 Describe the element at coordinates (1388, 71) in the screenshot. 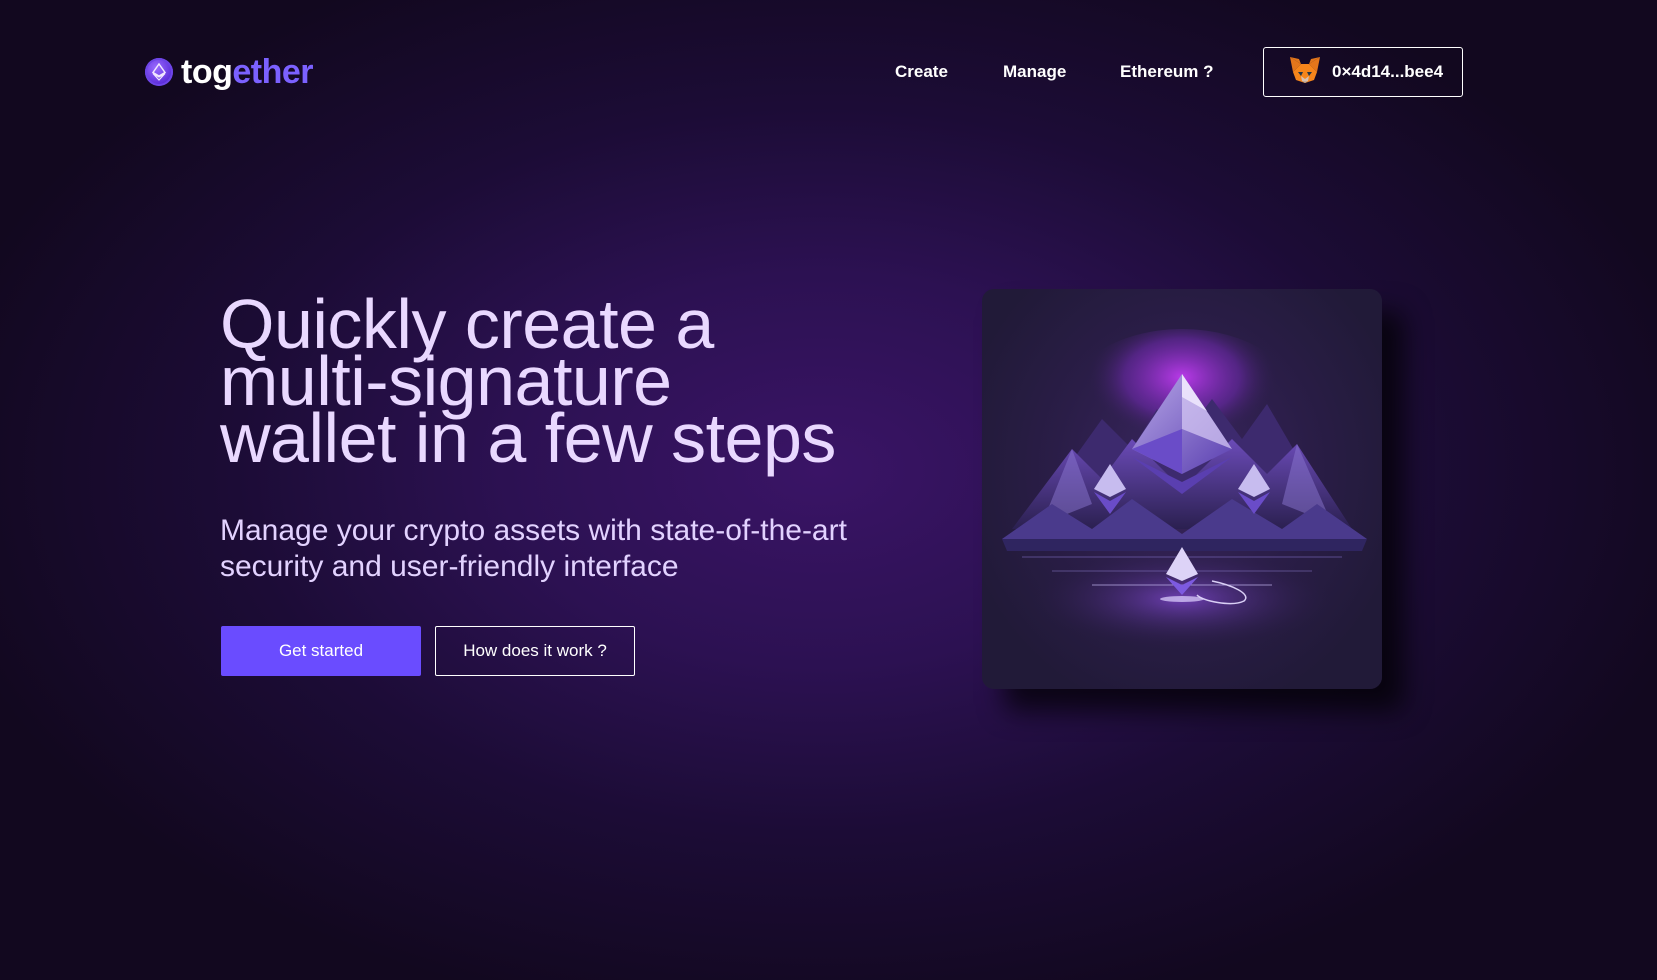

I see `wallet-address: 0×4d14...bee4` at that location.